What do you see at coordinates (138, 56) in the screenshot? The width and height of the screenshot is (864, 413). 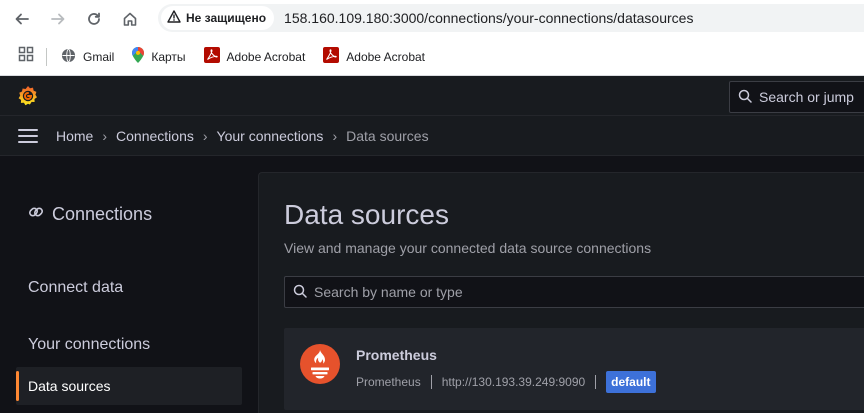 I see `maps-pin-icon` at bounding box center [138, 56].